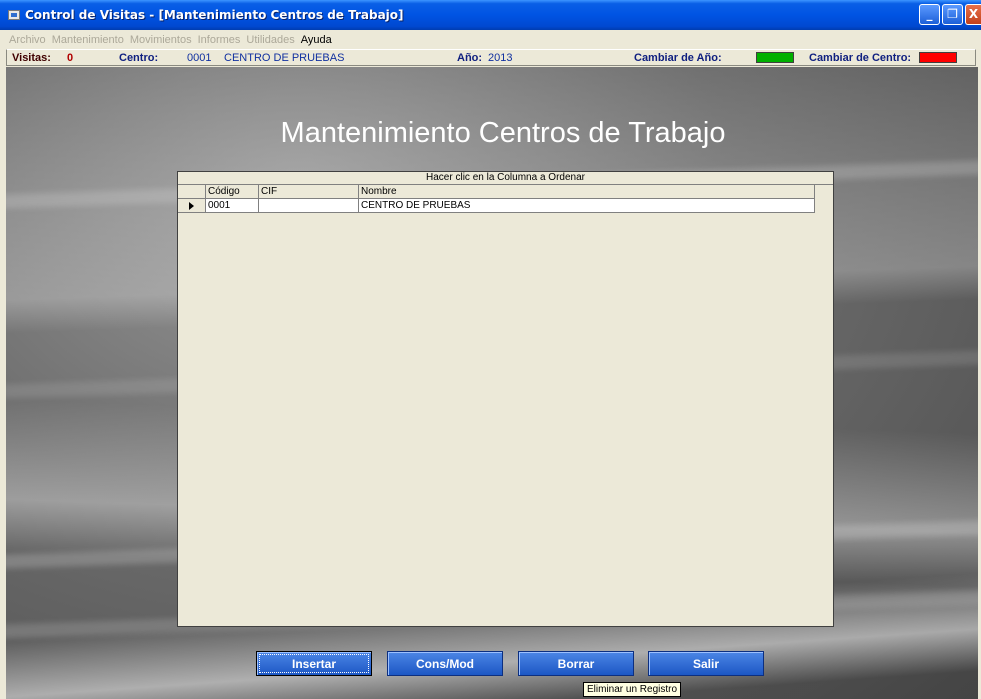 The height and width of the screenshot is (699, 981). Describe the element at coordinates (316, 40) in the screenshot. I see `menu-ayuda: Ayuda` at that location.